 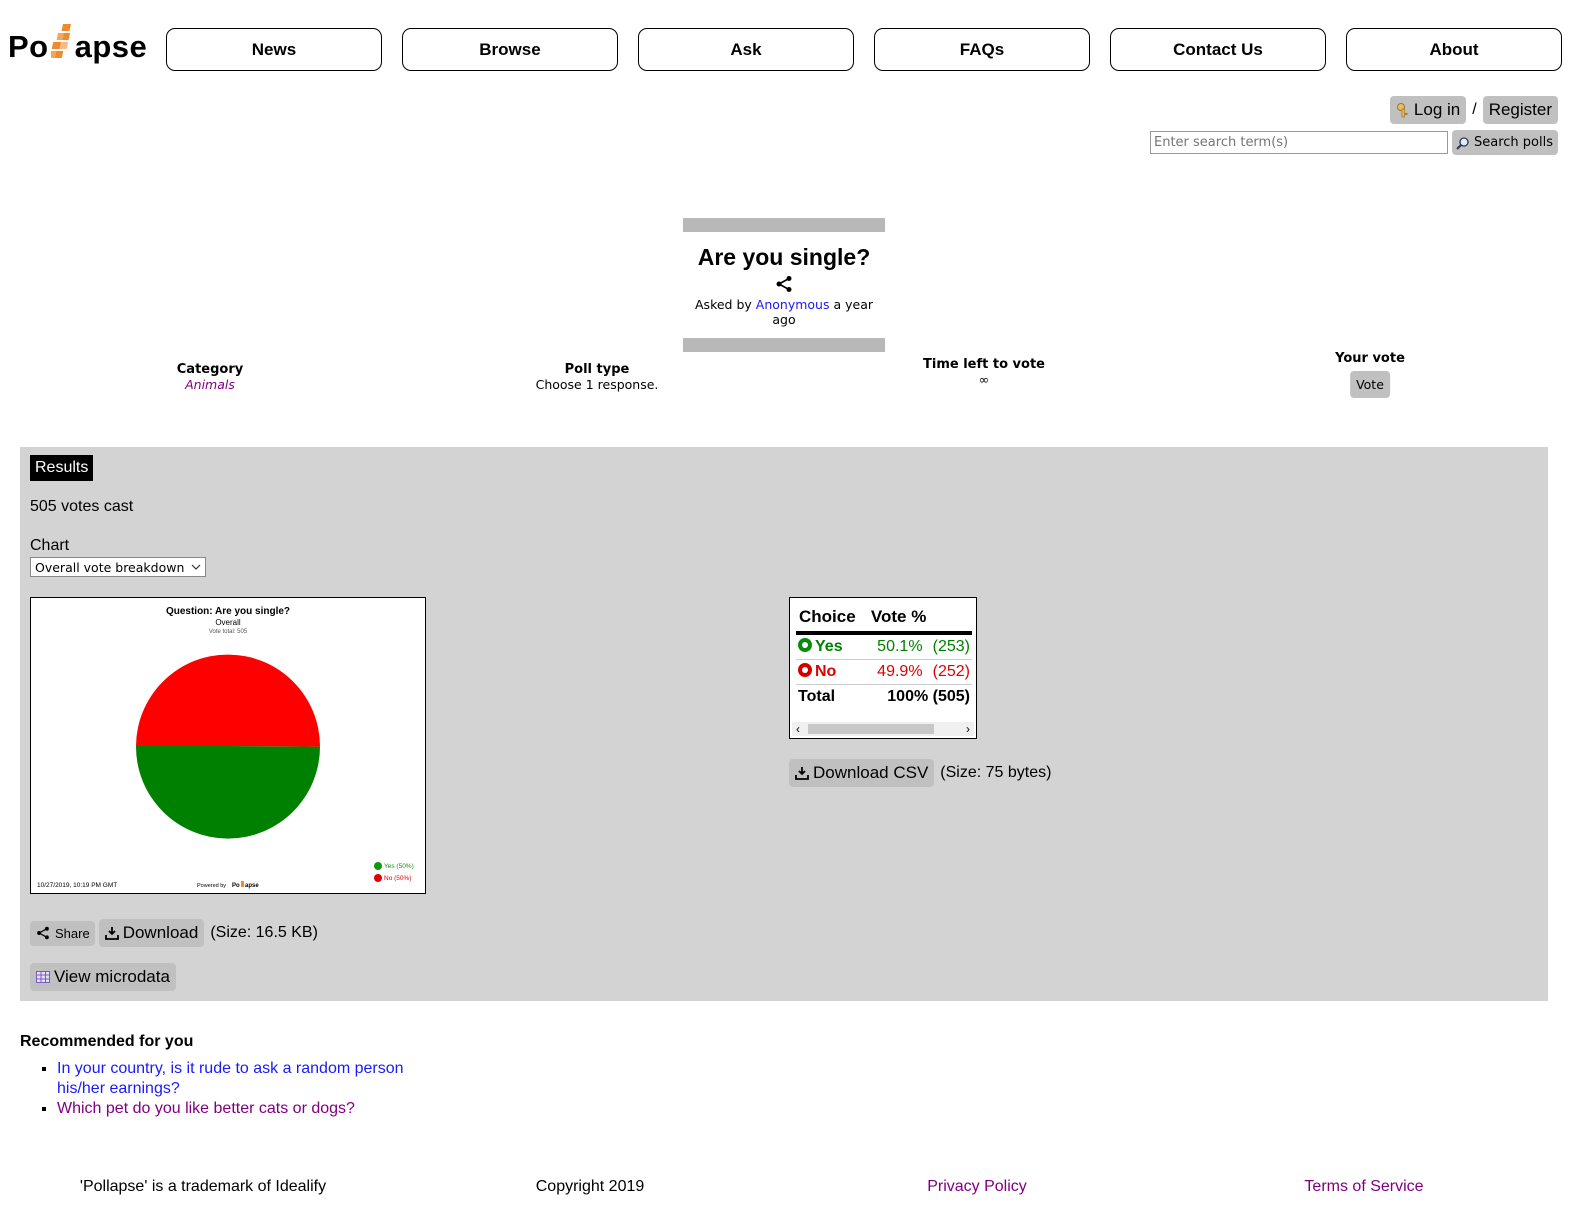 What do you see at coordinates (110, 567) in the screenshot?
I see `chart-select-value: Overall vote breakdown` at bounding box center [110, 567].